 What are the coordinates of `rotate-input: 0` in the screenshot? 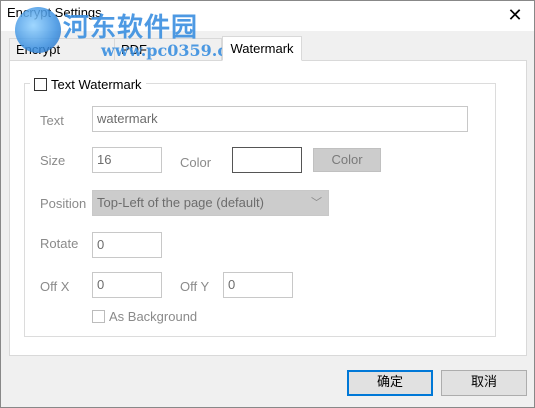 It's located at (127, 245).